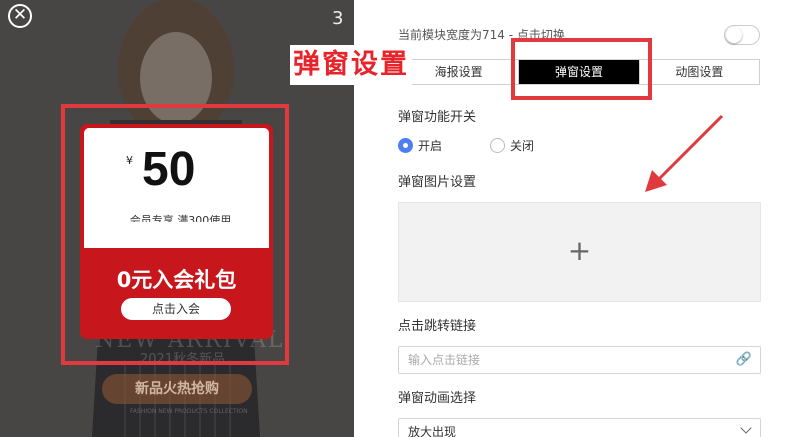 This screenshot has height=437, width=797. Describe the element at coordinates (20, 16) in the screenshot. I see `close-icon: ✕` at that location.